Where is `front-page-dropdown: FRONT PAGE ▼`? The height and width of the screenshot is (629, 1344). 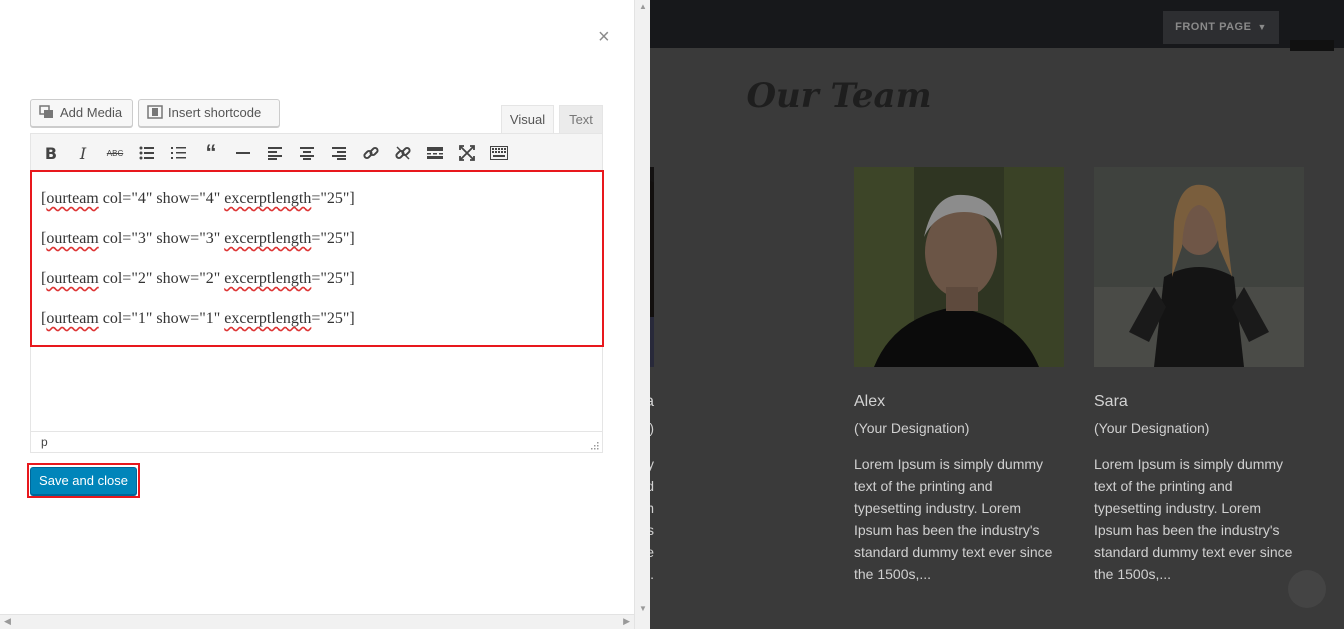
front-page-dropdown: FRONT PAGE ▼ is located at coordinates (1221, 27).